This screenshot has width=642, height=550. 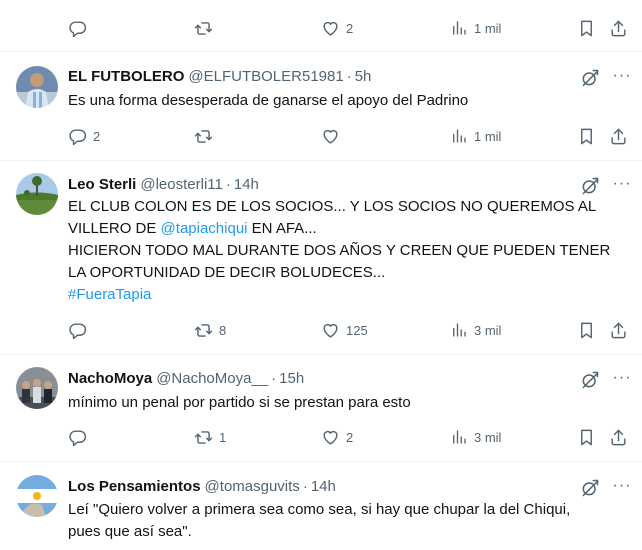 I want to click on reply-button: 2, so click(x=84, y=136).